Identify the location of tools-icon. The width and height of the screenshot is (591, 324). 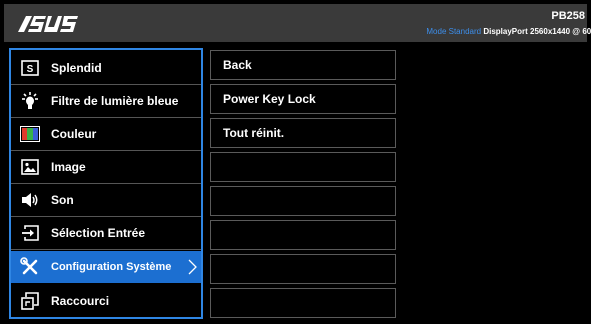
(30, 267).